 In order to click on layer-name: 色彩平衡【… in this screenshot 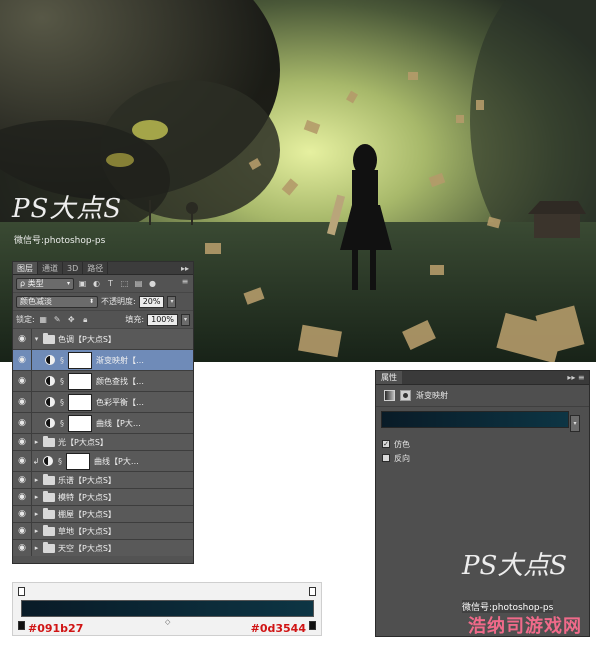, I will do `click(120, 402)`.